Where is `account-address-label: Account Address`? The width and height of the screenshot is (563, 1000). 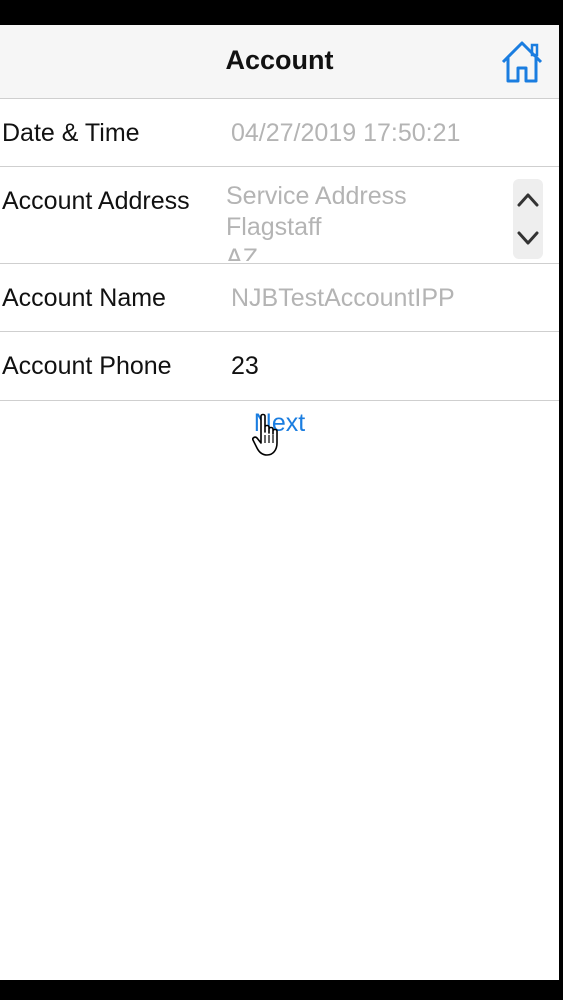 account-address-label: Account Address is located at coordinates (96, 201).